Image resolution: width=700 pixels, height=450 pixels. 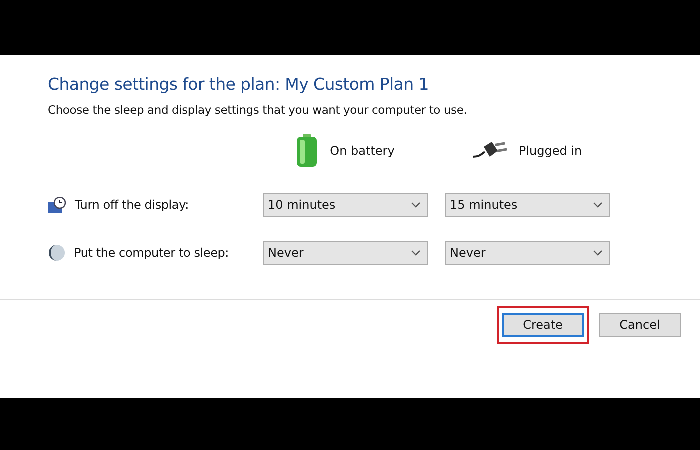 I want to click on plug-icon, so click(x=489, y=151).